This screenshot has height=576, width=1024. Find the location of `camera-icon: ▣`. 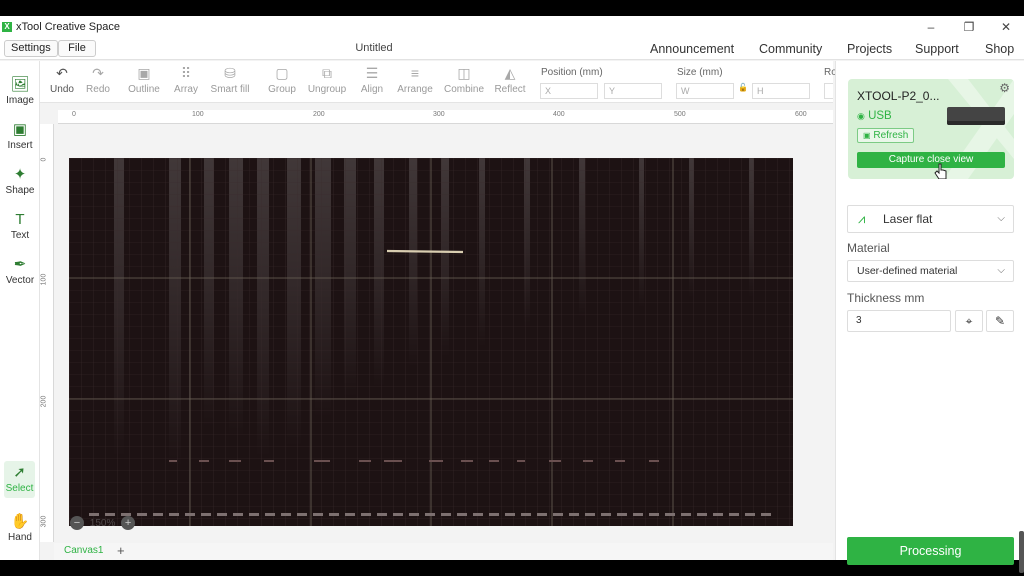

camera-icon: ▣ is located at coordinates (867, 135).